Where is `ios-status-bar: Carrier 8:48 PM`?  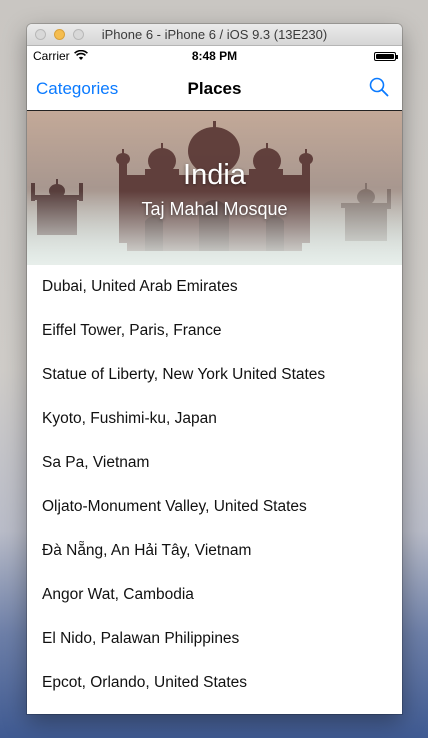 ios-status-bar: Carrier 8:48 PM is located at coordinates (214, 56).